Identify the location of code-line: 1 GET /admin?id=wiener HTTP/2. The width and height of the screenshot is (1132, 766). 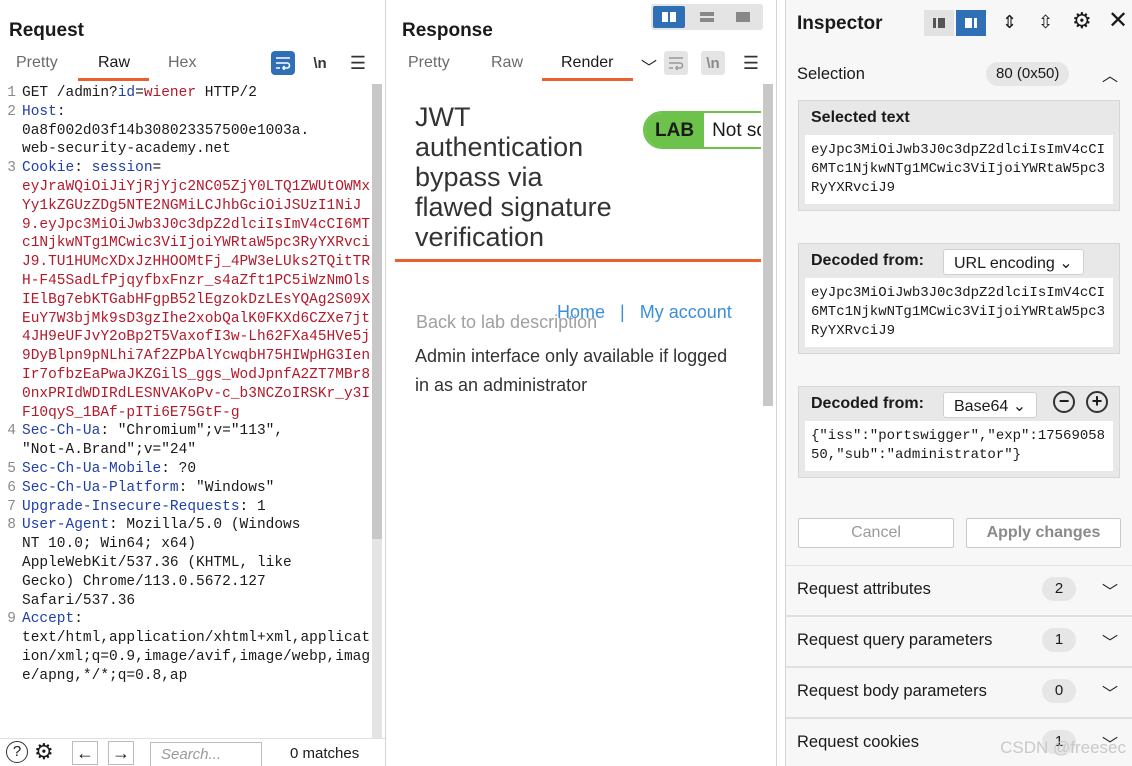
(186, 93).